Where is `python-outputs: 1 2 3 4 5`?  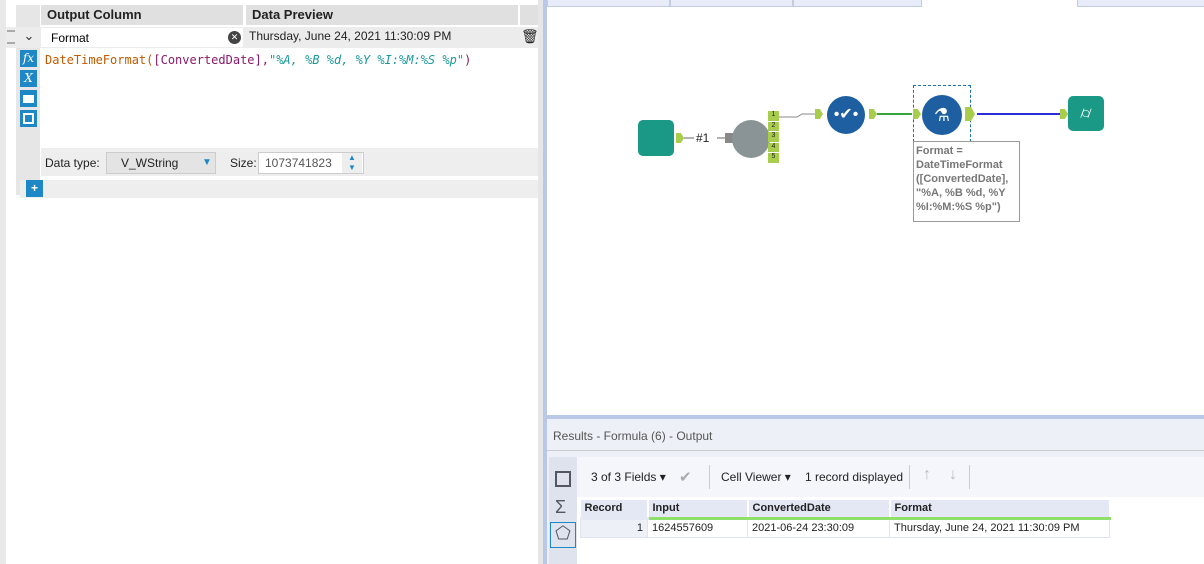
python-outputs: 1 2 3 4 5 is located at coordinates (773, 137).